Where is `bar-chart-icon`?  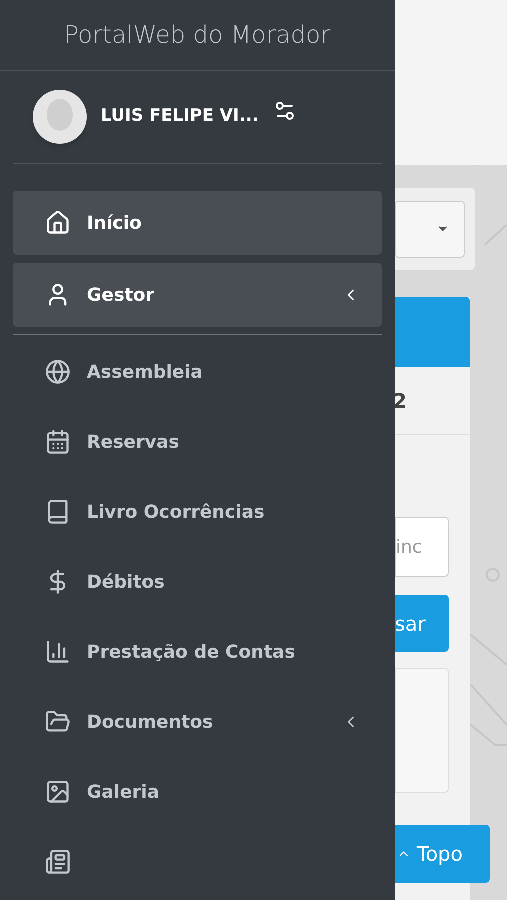 bar-chart-icon is located at coordinates (58, 652).